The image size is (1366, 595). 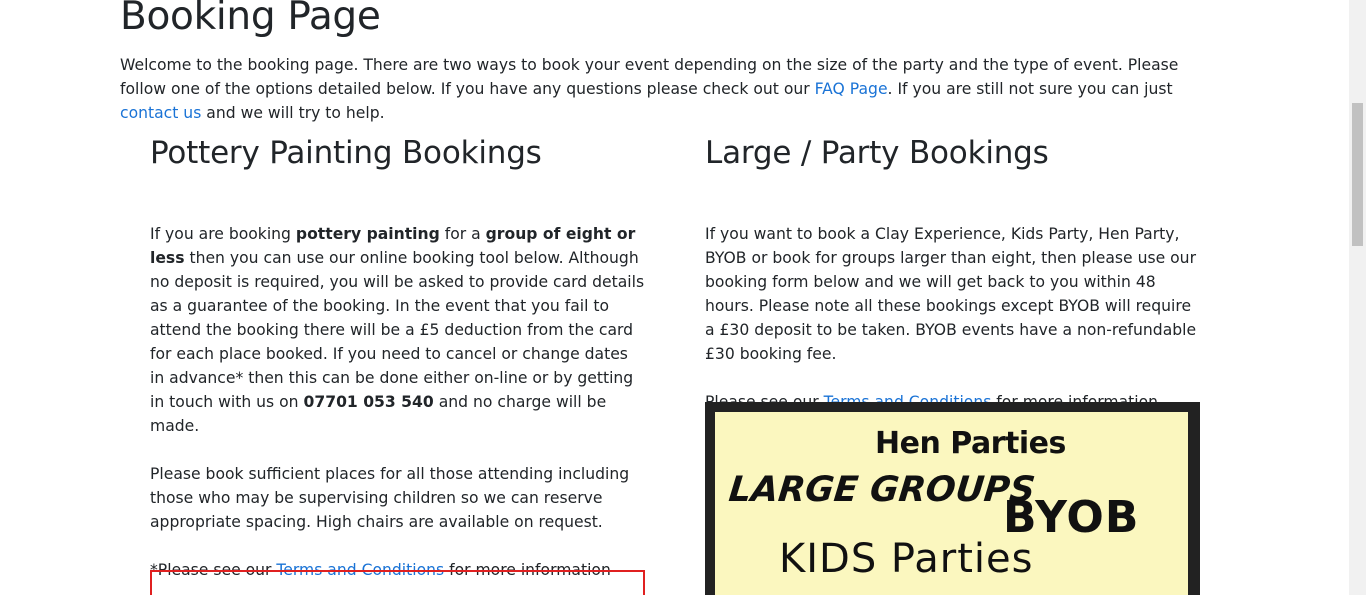 What do you see at coordinates (462, 234) in the screenshot?
I see `text: for a` at bounding box center [462, 234].